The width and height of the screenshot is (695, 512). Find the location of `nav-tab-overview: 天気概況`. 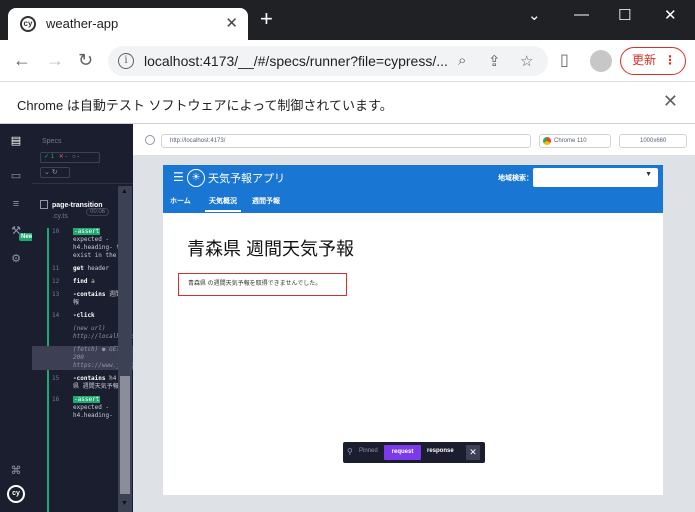

nav-tab-overview: 天気概況 is located at coordinates (223, 204).